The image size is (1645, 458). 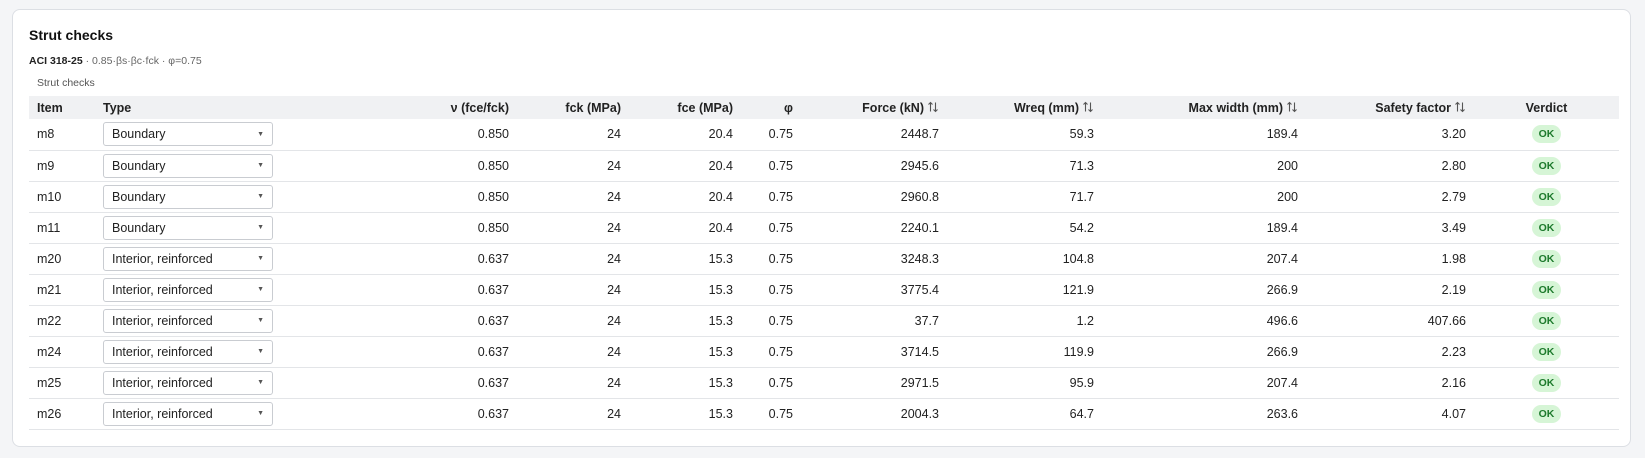 What do you see at coordinates (142, 61) in the screenshot?
I see `strength-formula: · 0.85·βs·βc·fck · φ=0.75` at bounding box center [142, 61].